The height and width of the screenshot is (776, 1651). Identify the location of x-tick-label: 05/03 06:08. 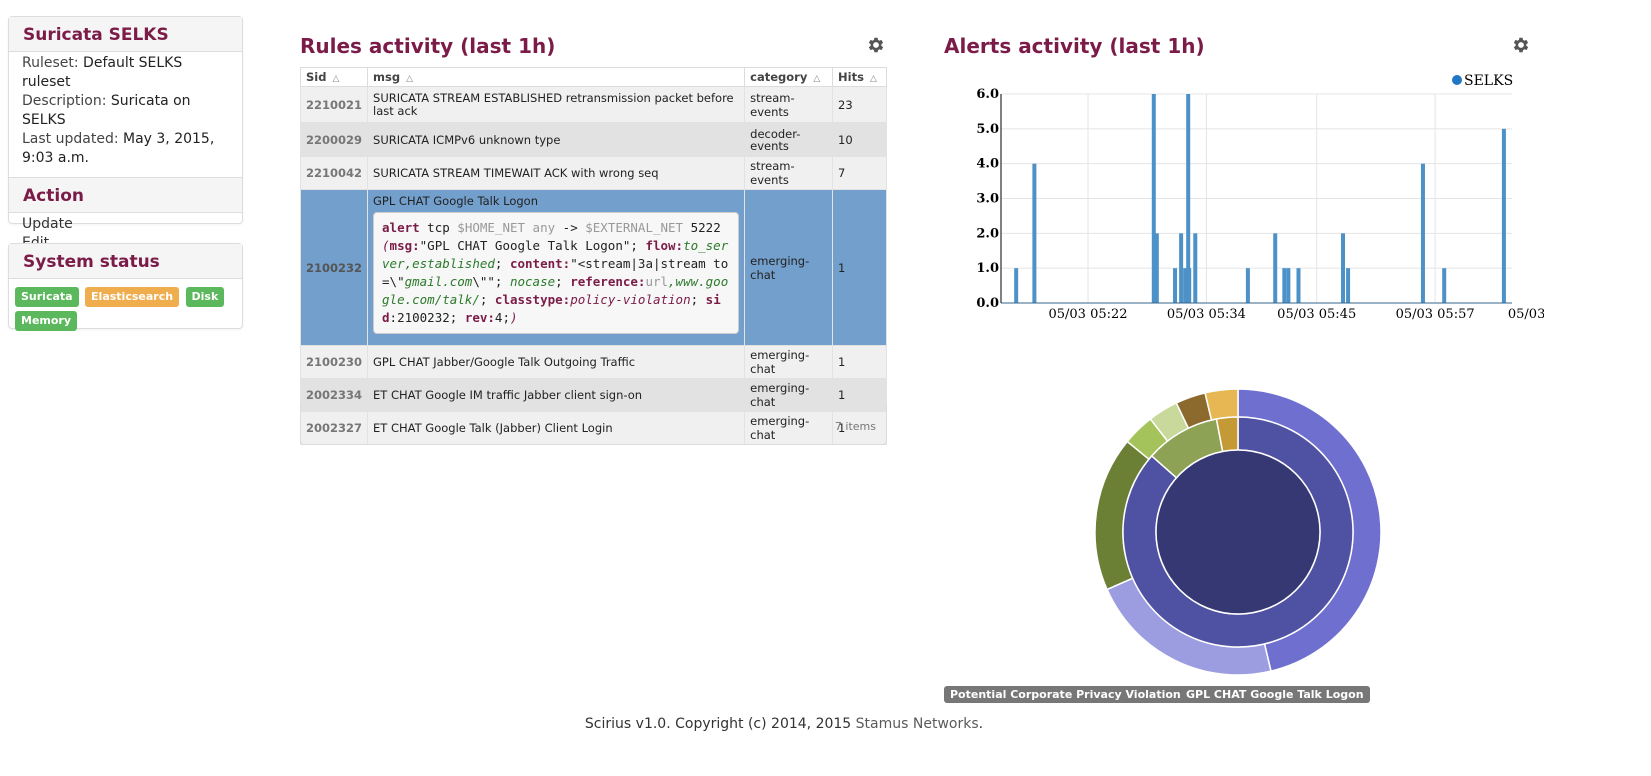
(1526, 314).